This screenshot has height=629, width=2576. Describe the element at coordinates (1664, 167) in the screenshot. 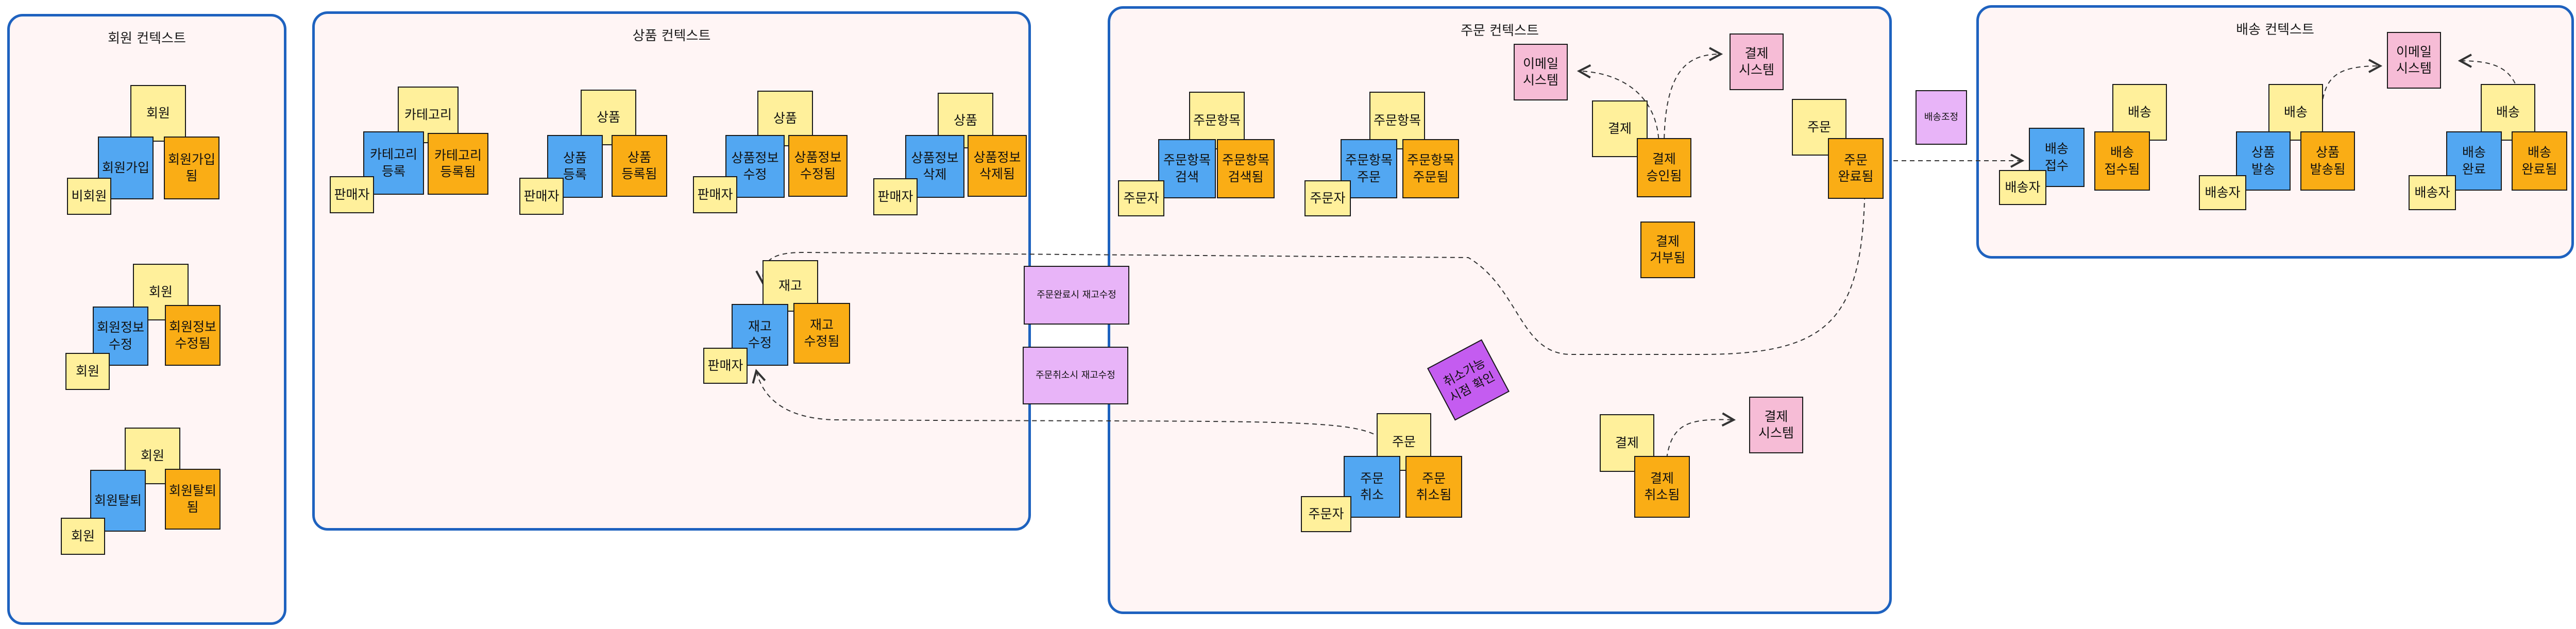

I see `event-payment-approved: 결제 승인됨` at that location.